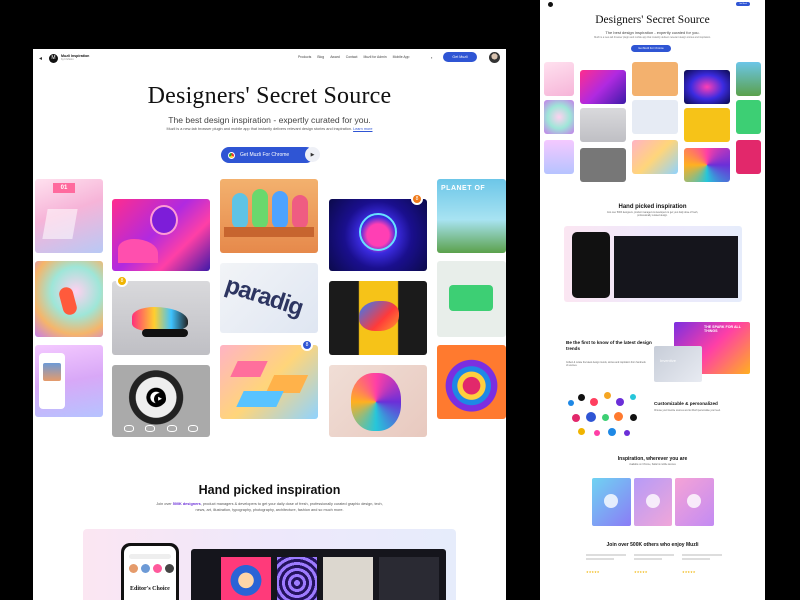 This screenshot has width=800, height=600. Describe the element at coordinates (431, 57) in the screenshot. I see `android-icon: ▪` at that location.